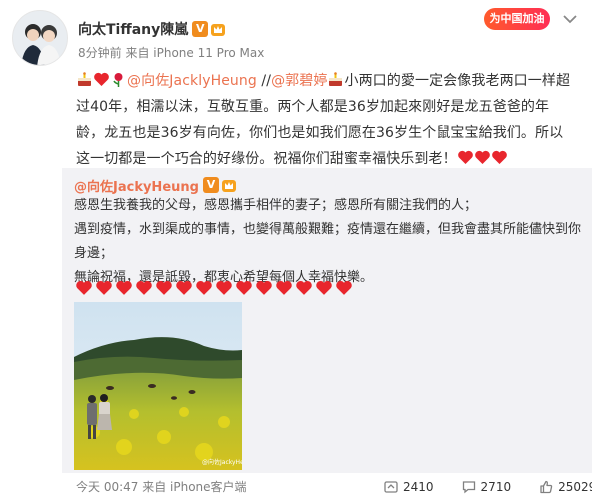 The width and height of the screenshot is (592, 499). Describe the element at coordinates (570, 19) in the screenshot. I see `chevron-down-icon` at that location.